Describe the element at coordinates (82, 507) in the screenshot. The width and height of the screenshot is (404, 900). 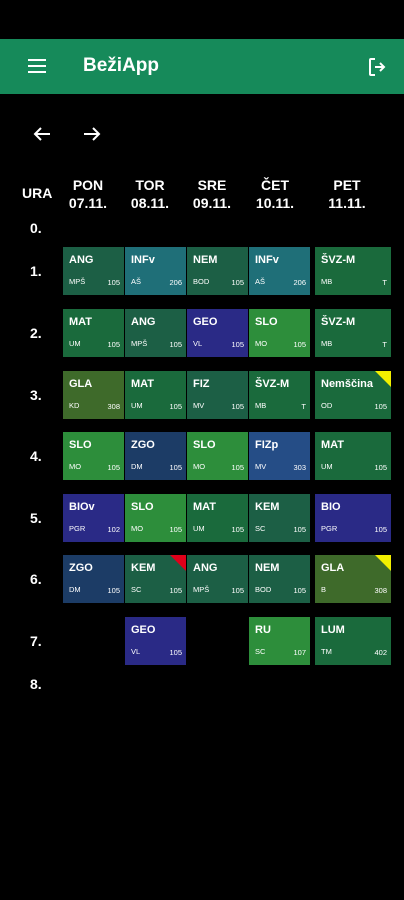
I see `lesson-subject: BIOv` at that location.